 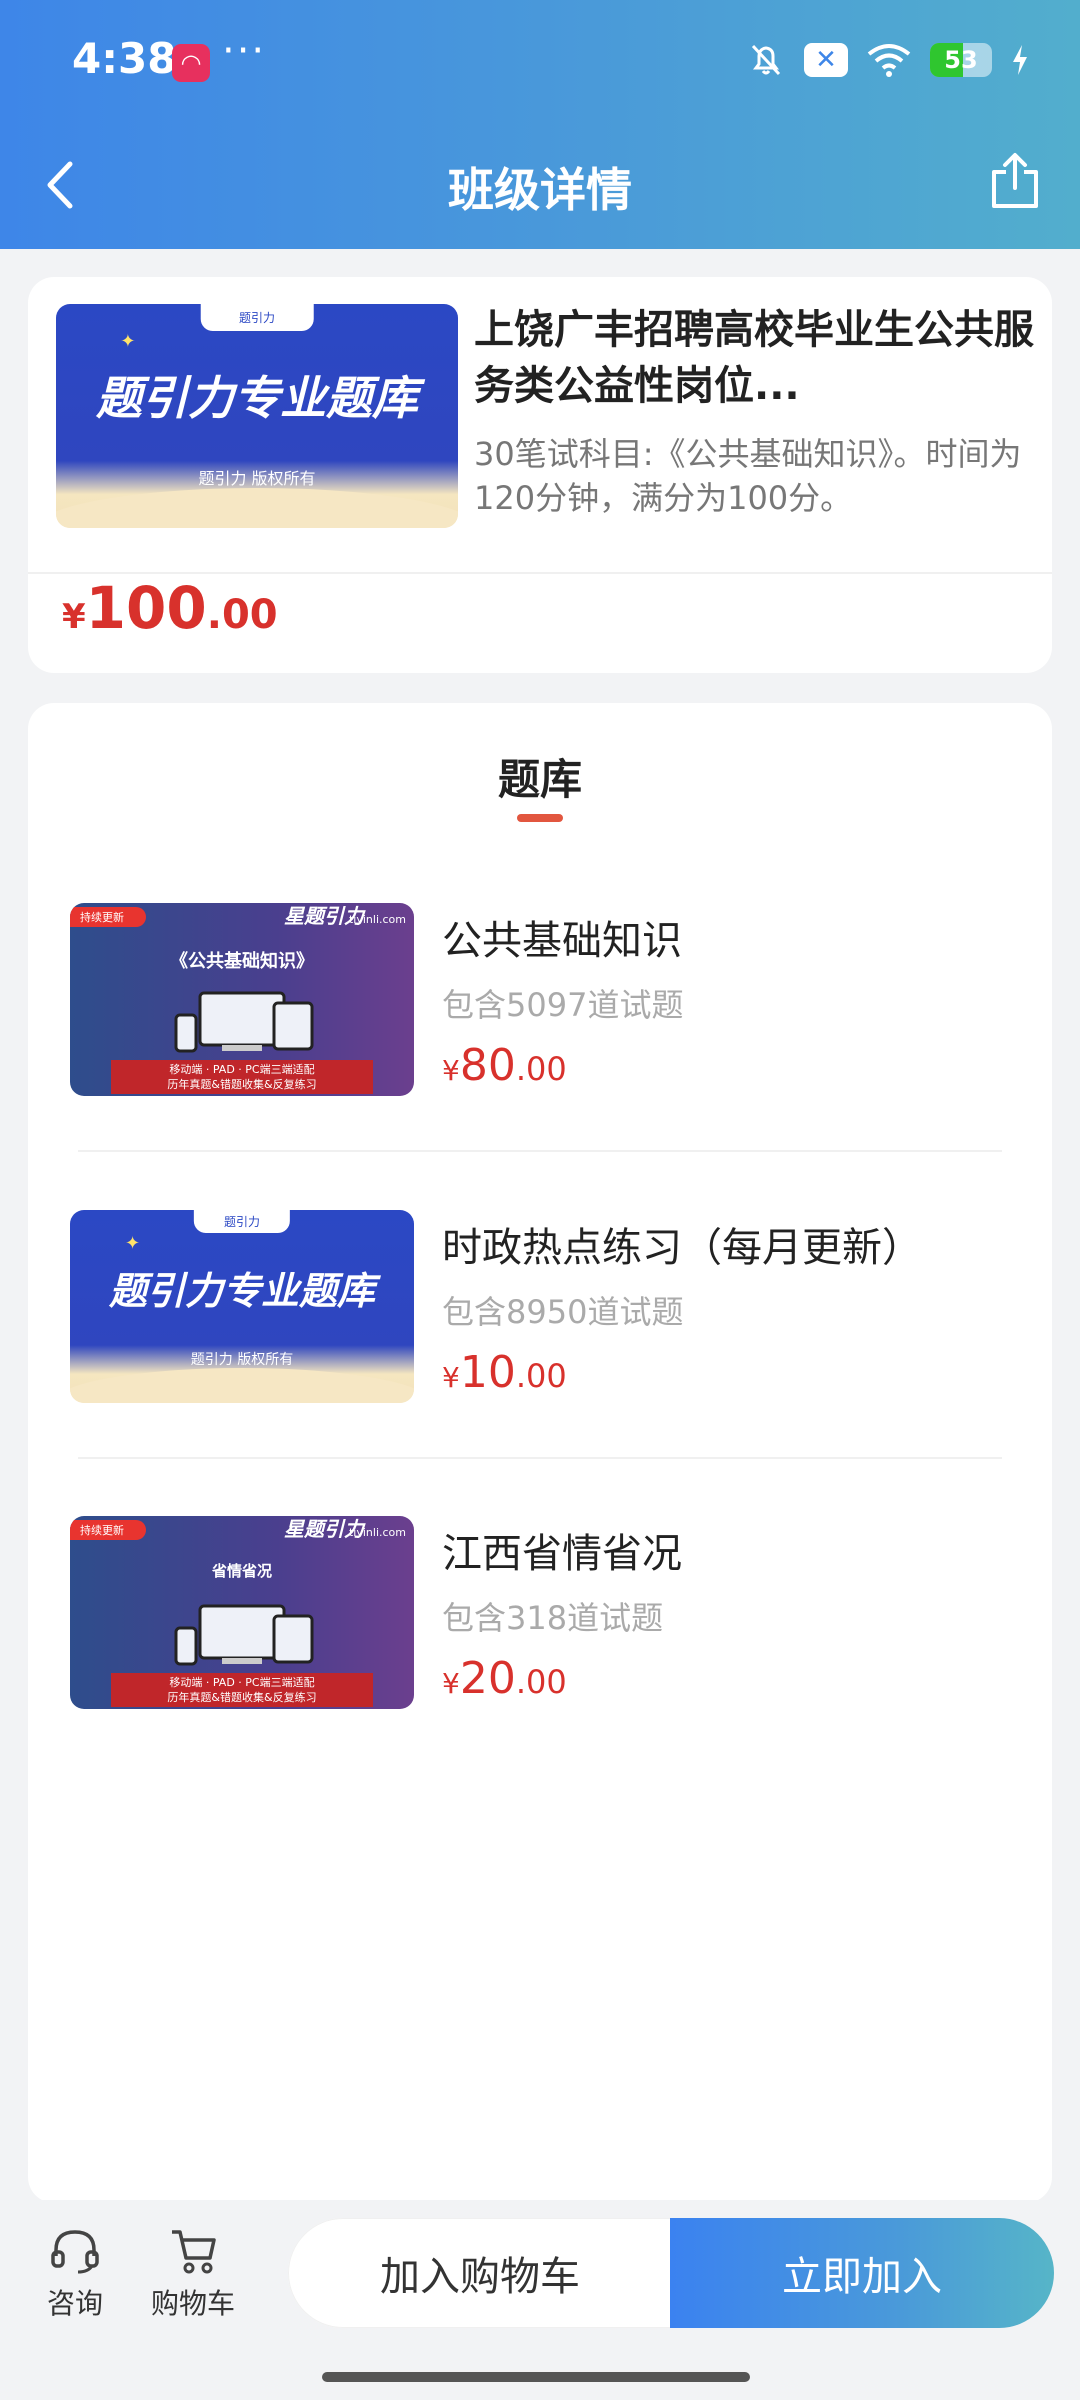 What do you see at coordinates (75, 2252) in the screenshot?
I see `headset-icon` at bounding box center [75, 2252].